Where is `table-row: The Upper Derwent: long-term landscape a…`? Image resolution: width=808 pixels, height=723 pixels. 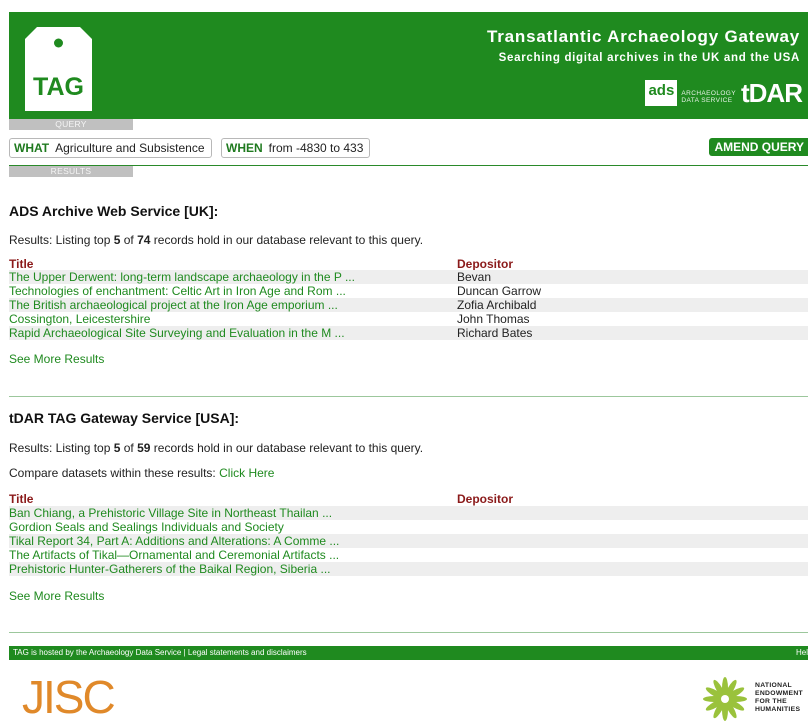 table-row: The Upper Derwent: long-term landscape a… is located at coordinates (408, 277).